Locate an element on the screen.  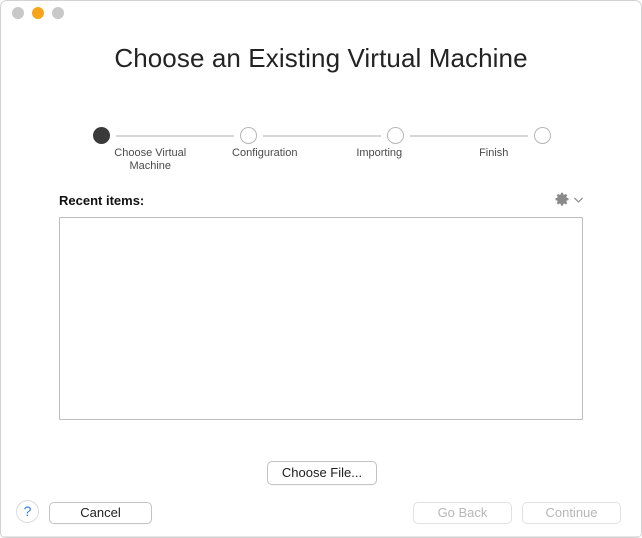
step-node-choose-virtual-machine is located at coordinates (101, 135).